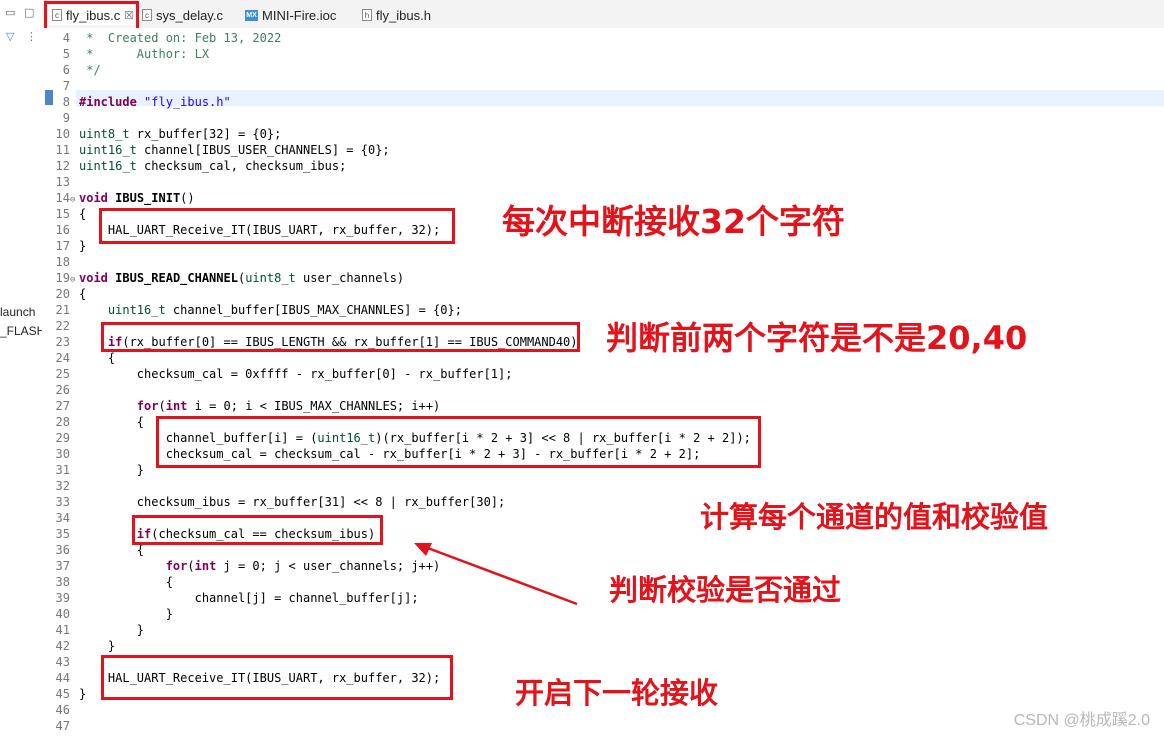 The width and height of the screenshot is (1164, 736). I want to click on annotation-arrow, so click(496, 574).